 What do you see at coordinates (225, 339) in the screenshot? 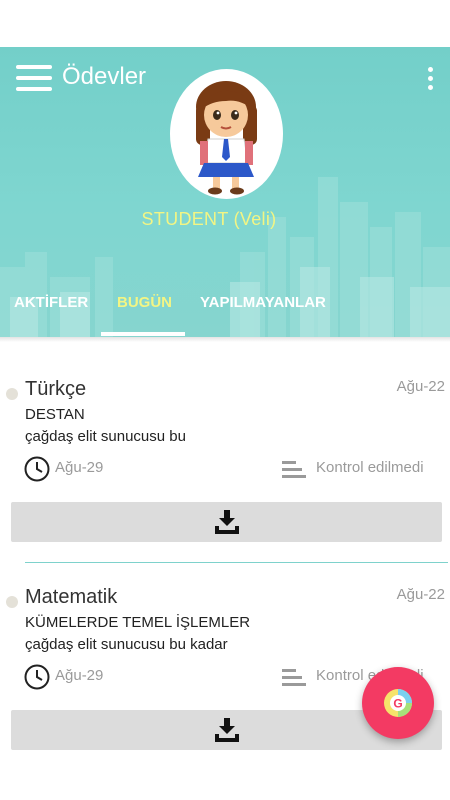
I see `header-shadow` at bounding box center [225, 339].